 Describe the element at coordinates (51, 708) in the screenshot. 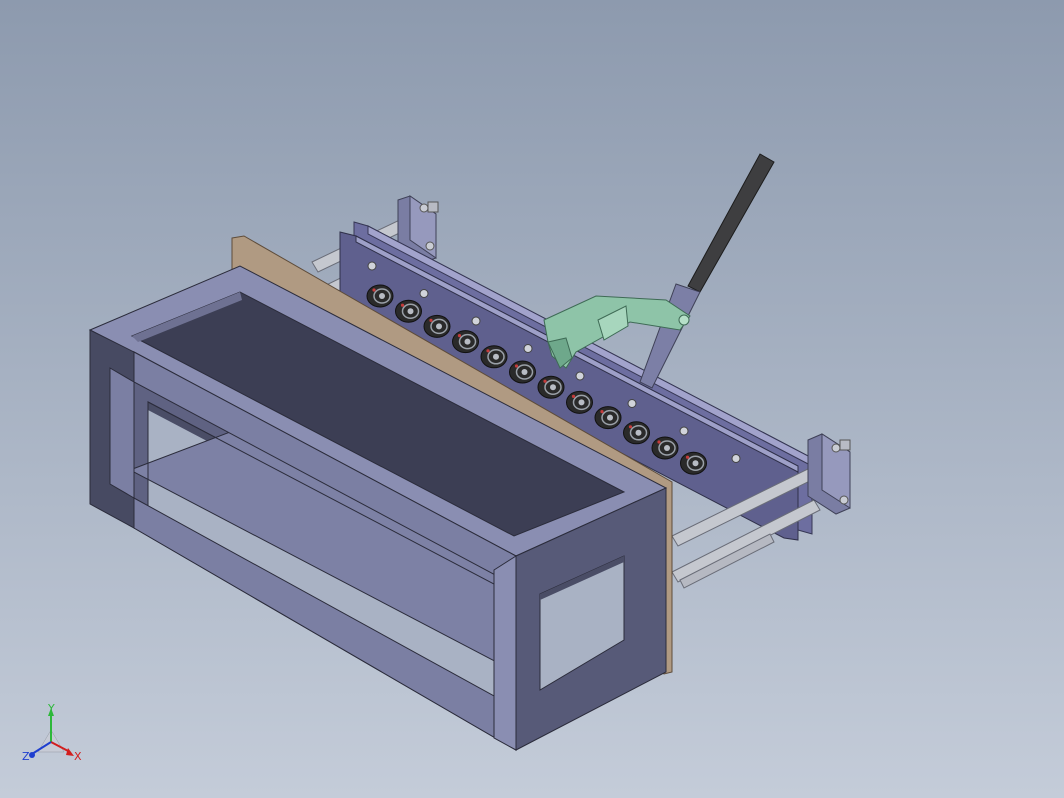

I see `y-axis-label: Y` at that location.